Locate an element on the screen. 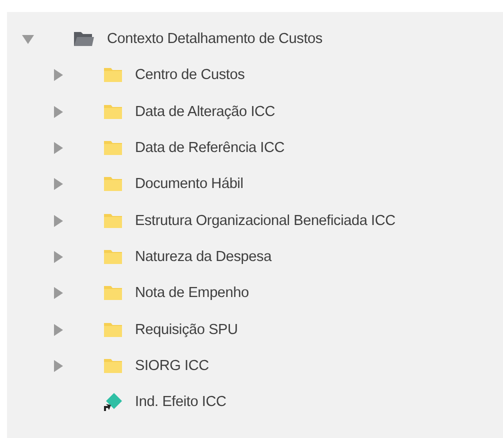 The image size is (503, 438). collapse-arrow-icon is located at coordinates (28, 39).